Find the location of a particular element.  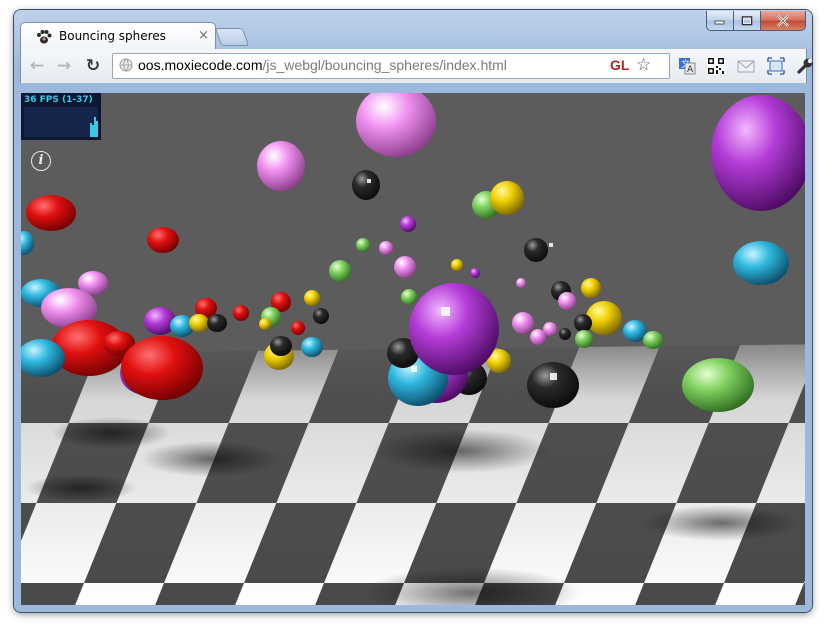

webgl-badge: GL is located at coordinates (619, 65).